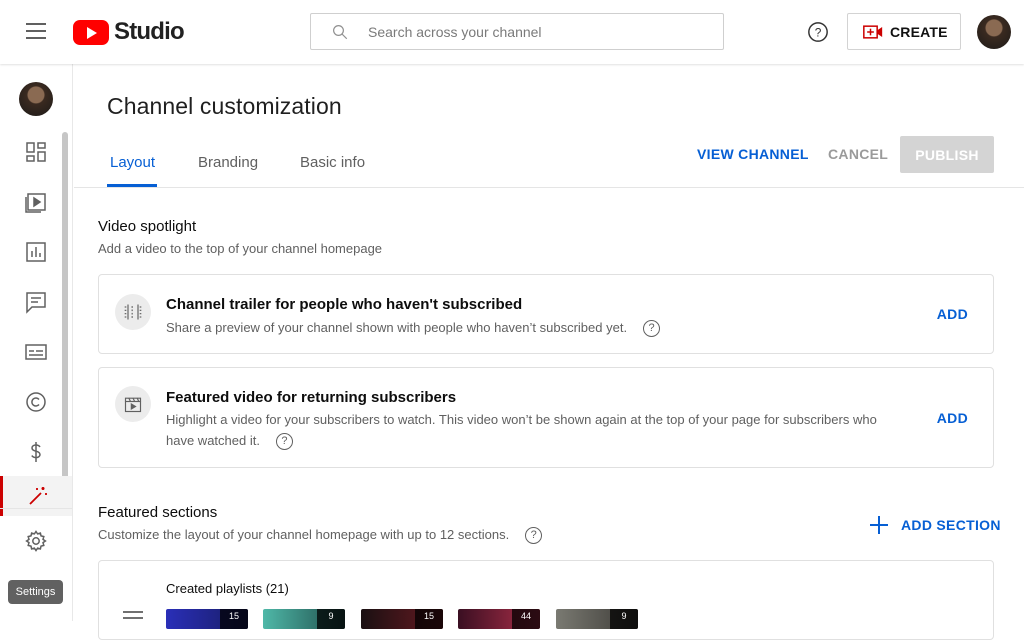  I want to click on create-label: CREATE, so click(919, 31).